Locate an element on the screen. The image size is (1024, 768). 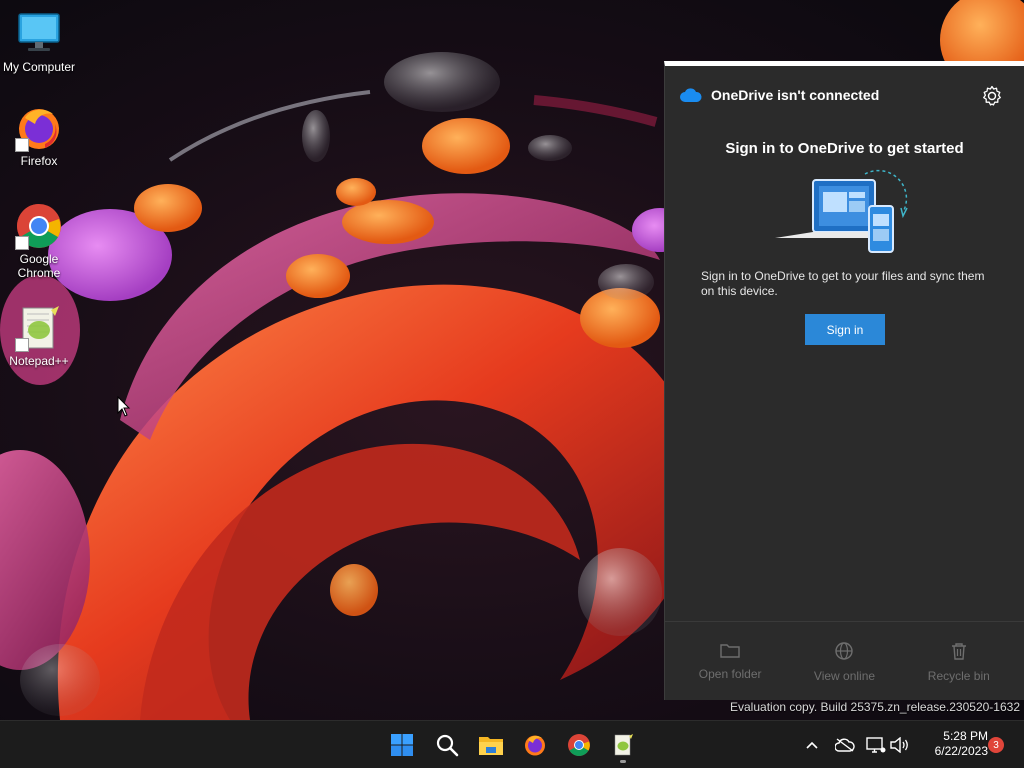
firefox-taskbar-button is located at coordinates (535, 745).